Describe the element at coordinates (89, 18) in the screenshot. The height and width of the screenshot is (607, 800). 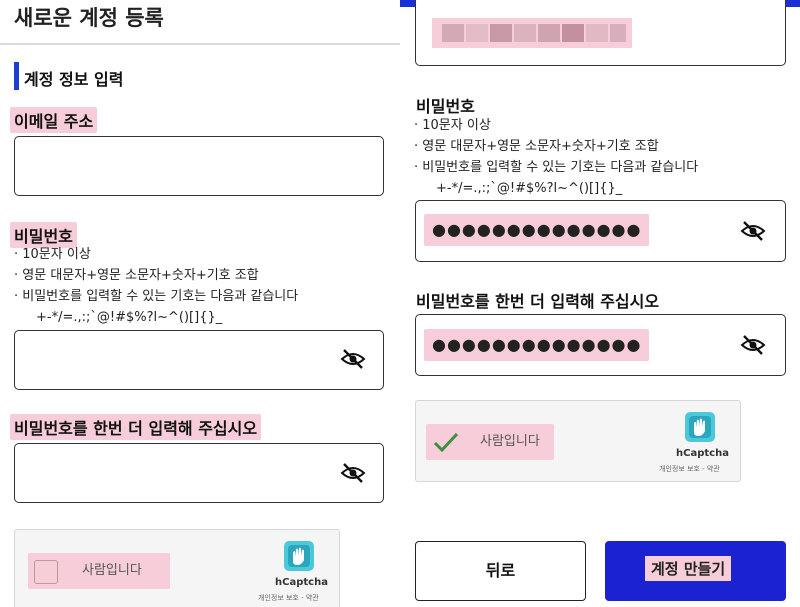
I see `page-title: 새로운 계정 등록` at that location.